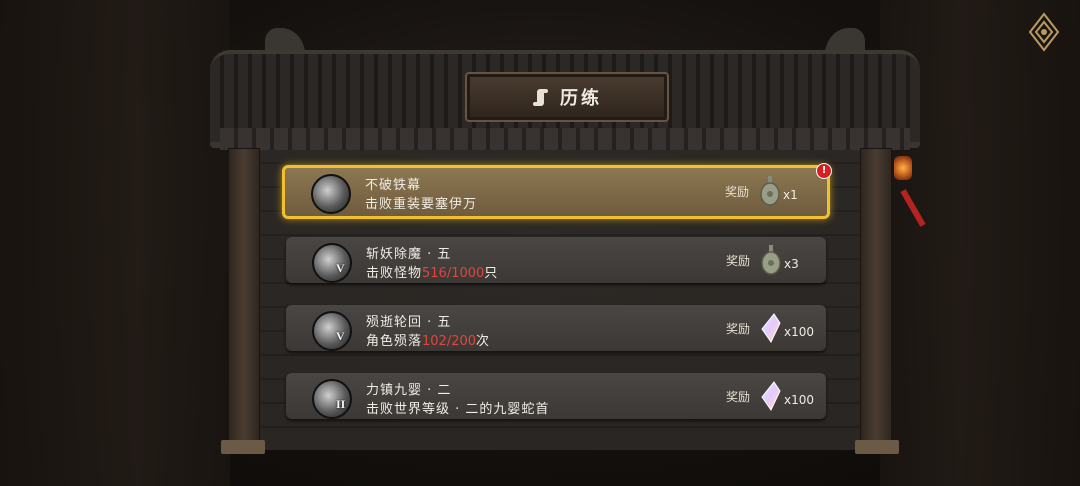 This screenshot has width=1080, height=486. What do you see at coordinates (458, 409) in the screenshot?
I see `task-description: 击败世界等级 · 二的九婴蛇首` at bounding box center [458, 409].